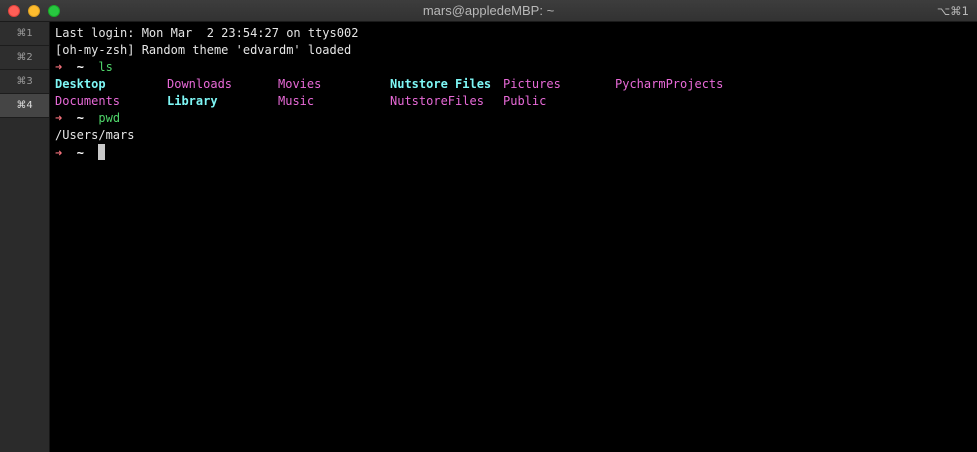  I want to click on tab-4: ⌘4, so click(24, 106).